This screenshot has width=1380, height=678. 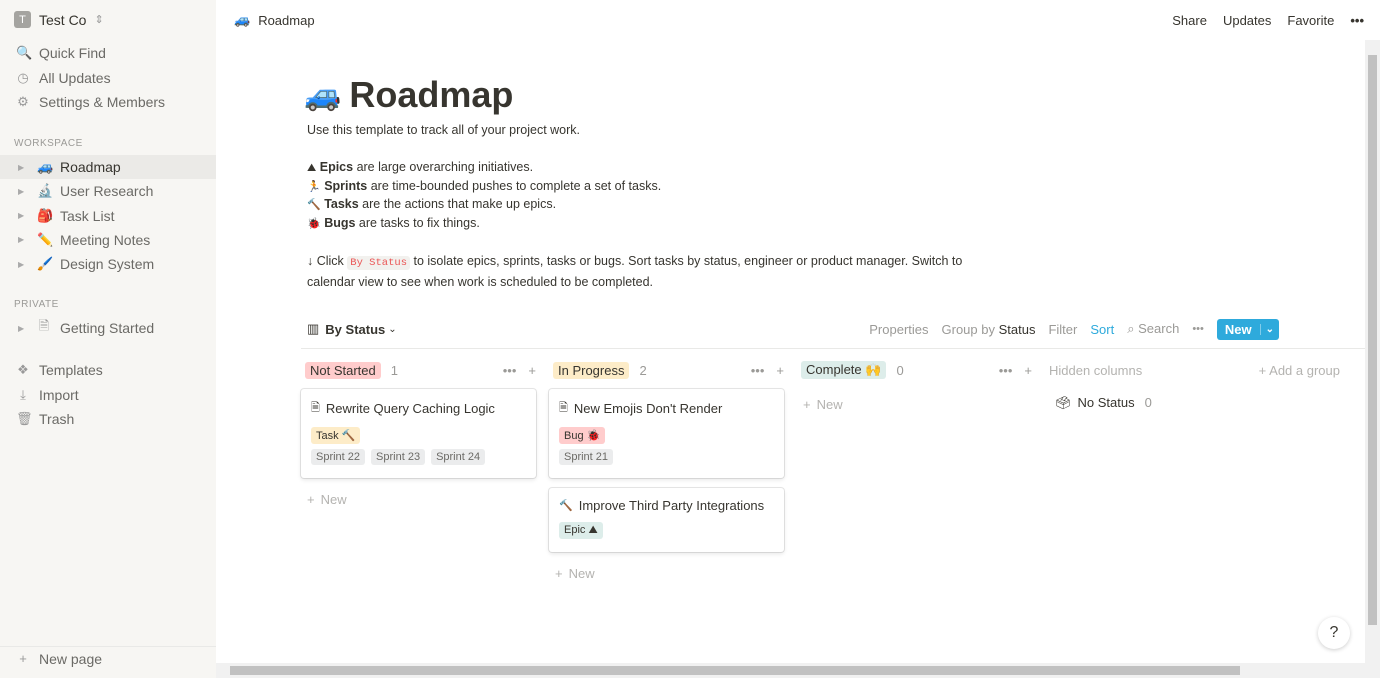 I want to click on instr-pre: ↓ Click, so click(x=327, y=261).